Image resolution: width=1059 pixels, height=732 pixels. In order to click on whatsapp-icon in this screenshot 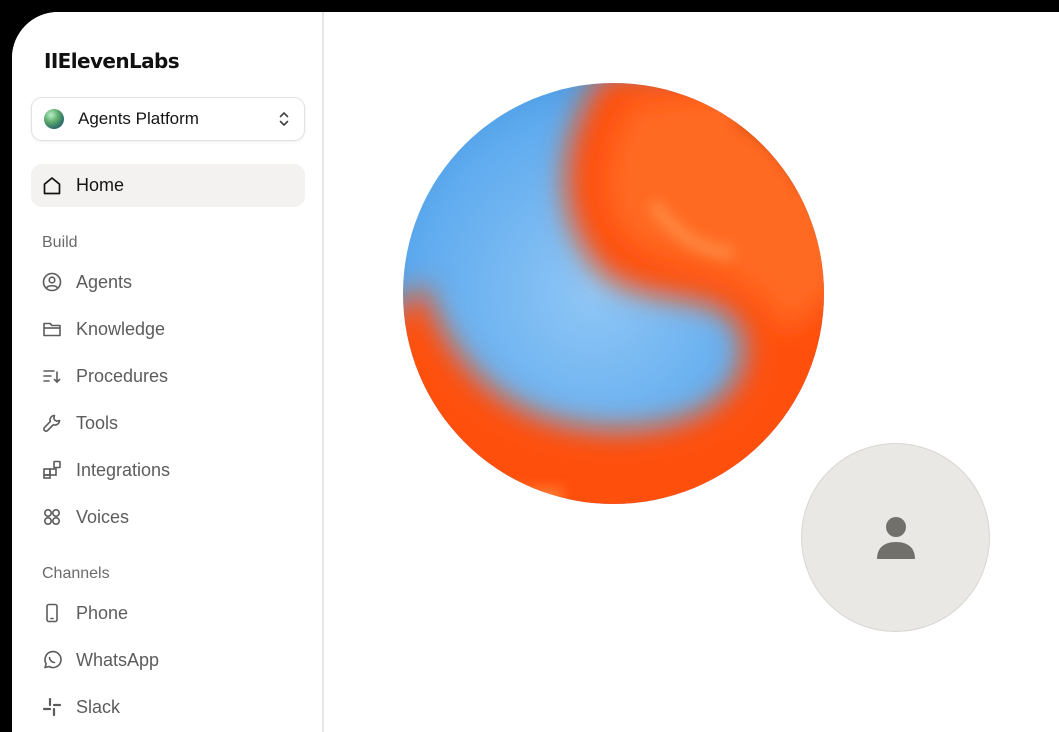, I will do `click(53, 659)`.